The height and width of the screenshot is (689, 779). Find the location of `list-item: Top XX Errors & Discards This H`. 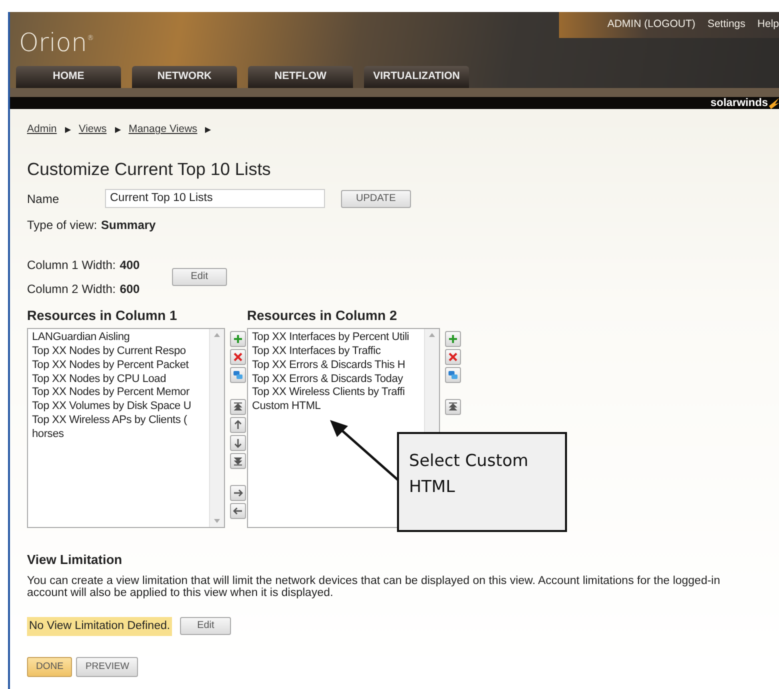

list-item: Top XX Errors & Discards This H is located at coordinates (338, 365).